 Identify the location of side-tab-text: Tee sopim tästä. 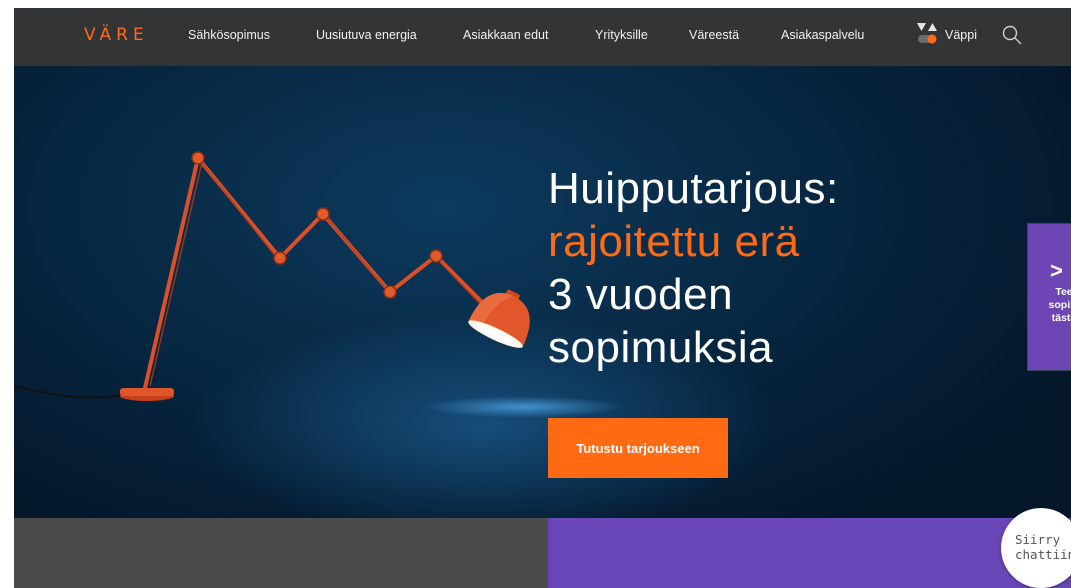
(1052, 305).